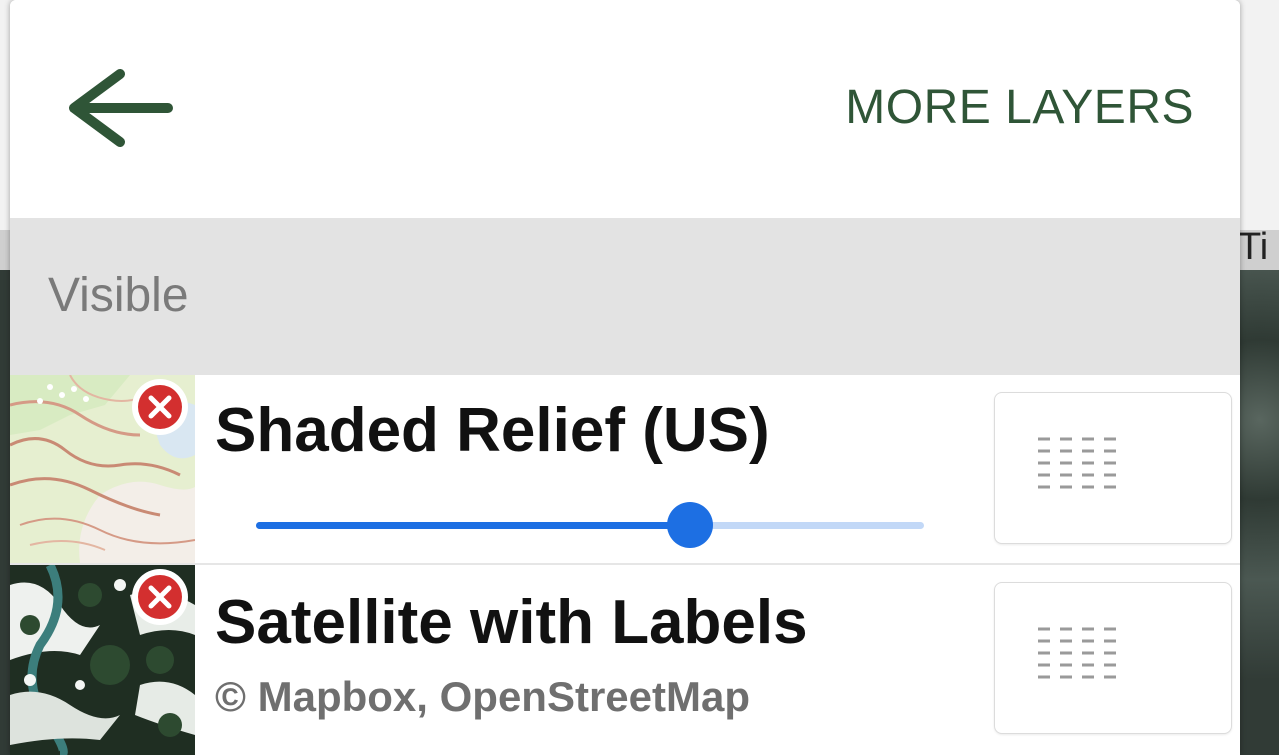  I want to click on more-layers-button: MORE LAYERS, so click(1019, 107).